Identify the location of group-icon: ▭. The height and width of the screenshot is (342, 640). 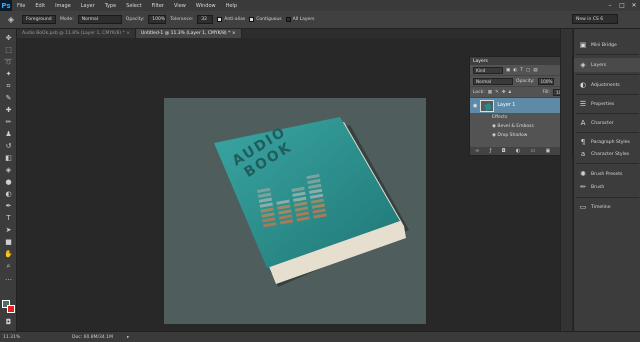
(532, 151).